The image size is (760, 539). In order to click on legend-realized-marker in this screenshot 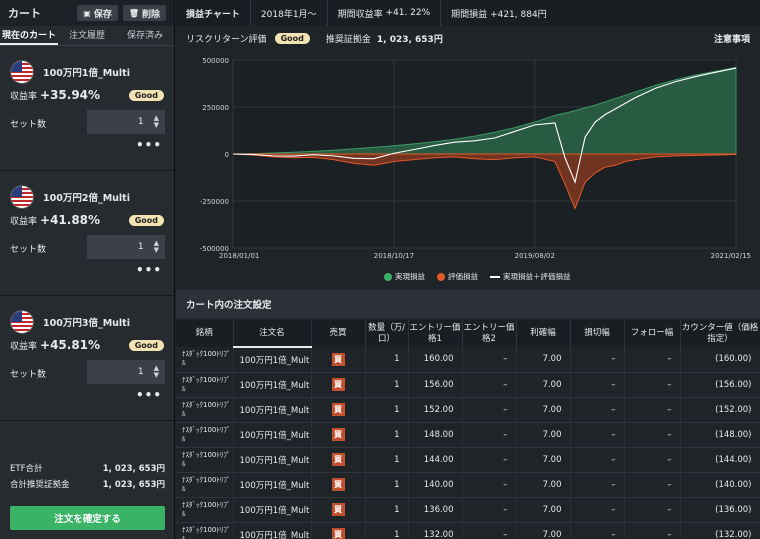, I will do `click(388, 276)`.